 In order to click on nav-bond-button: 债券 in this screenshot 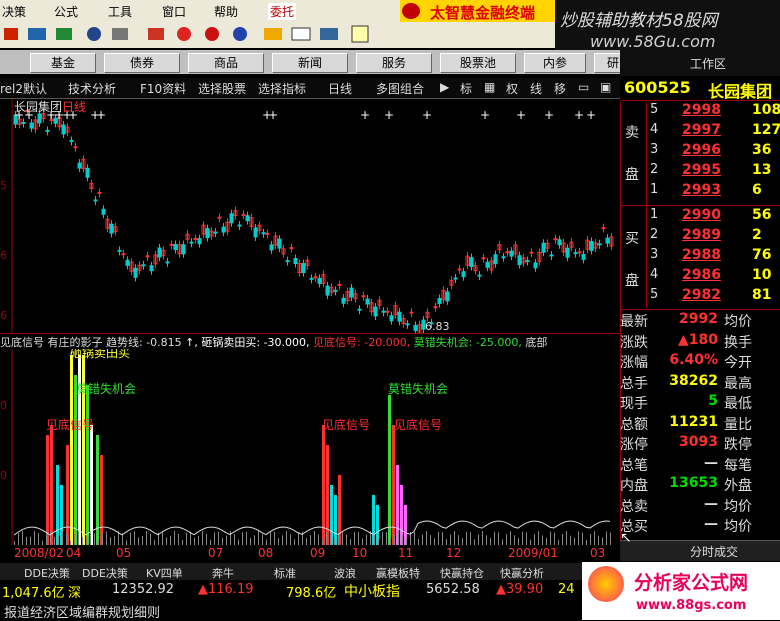, I will do `click(142, 63)`.